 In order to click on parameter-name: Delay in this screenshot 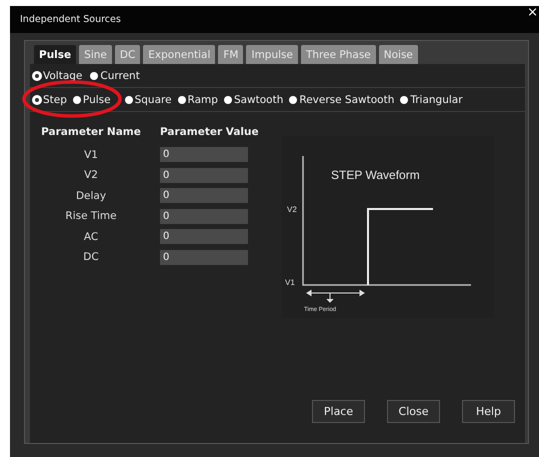, I will do `click(91, 196)`.